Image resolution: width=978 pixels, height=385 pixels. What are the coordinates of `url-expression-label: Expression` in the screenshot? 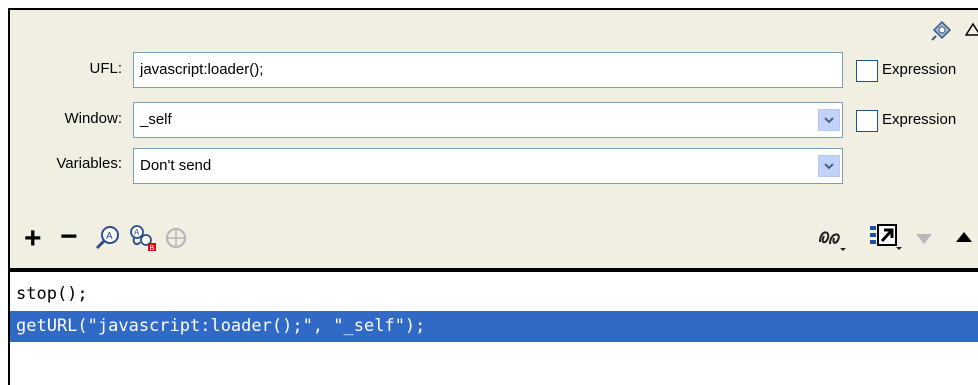 It's located at (919, 69).